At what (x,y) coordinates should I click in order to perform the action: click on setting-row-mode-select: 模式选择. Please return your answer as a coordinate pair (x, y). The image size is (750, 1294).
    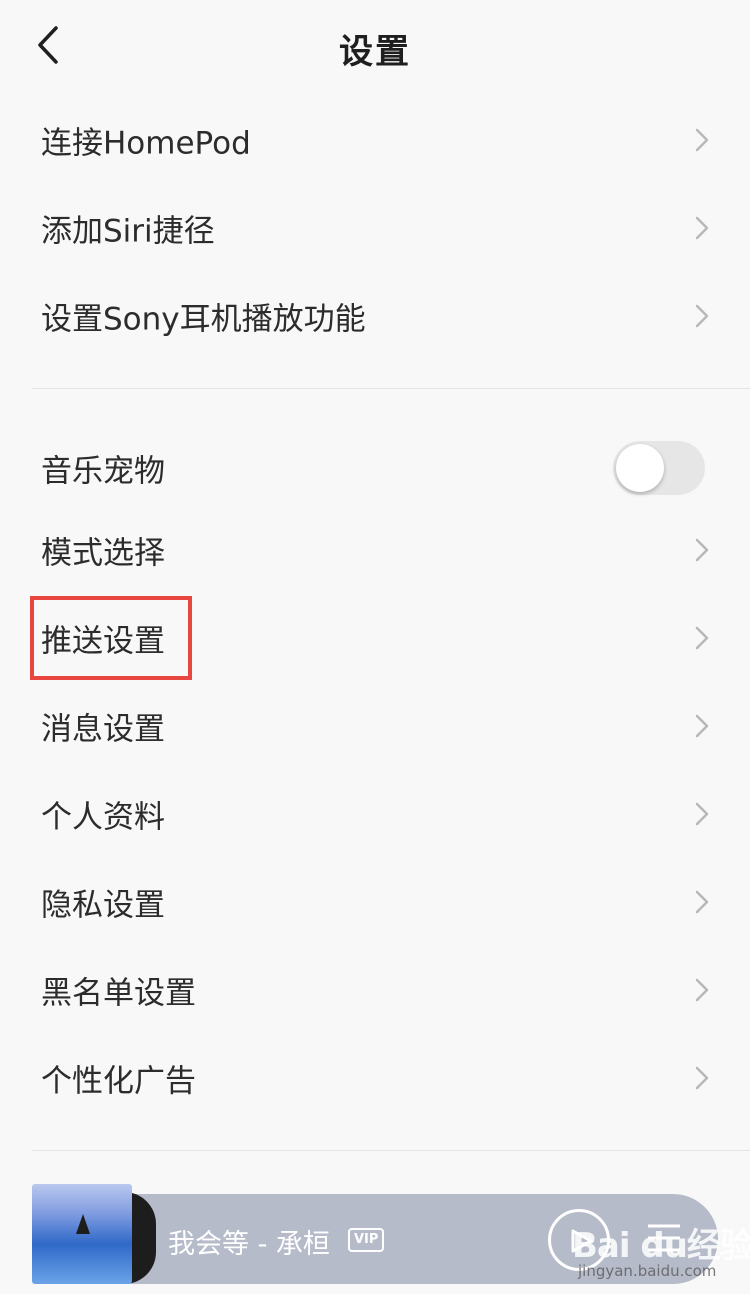
    Looking at the image, I should click on (375, 550).